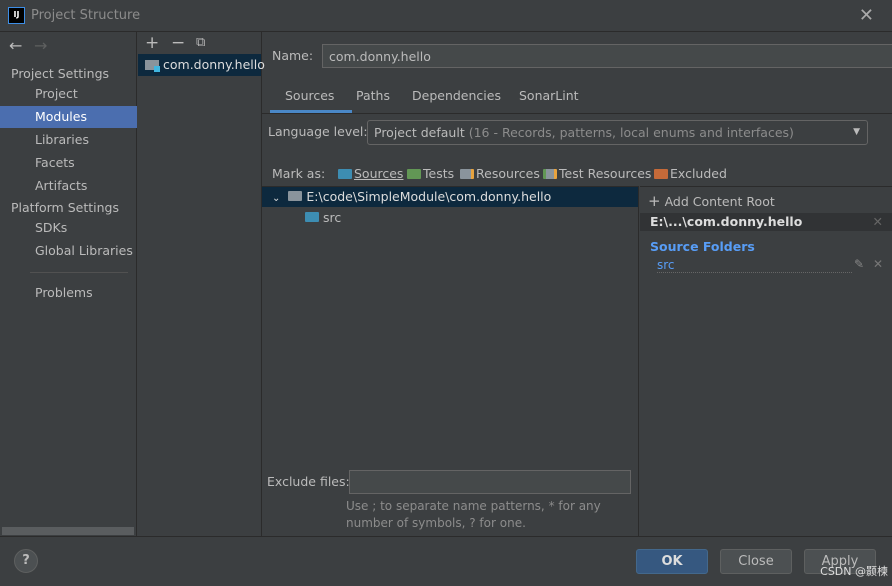  Describe the element at coordinates (429, 196) in the screenshot. I see `tree-root-label: E:\code\SimpleModule\com.donny.hello` at that location.